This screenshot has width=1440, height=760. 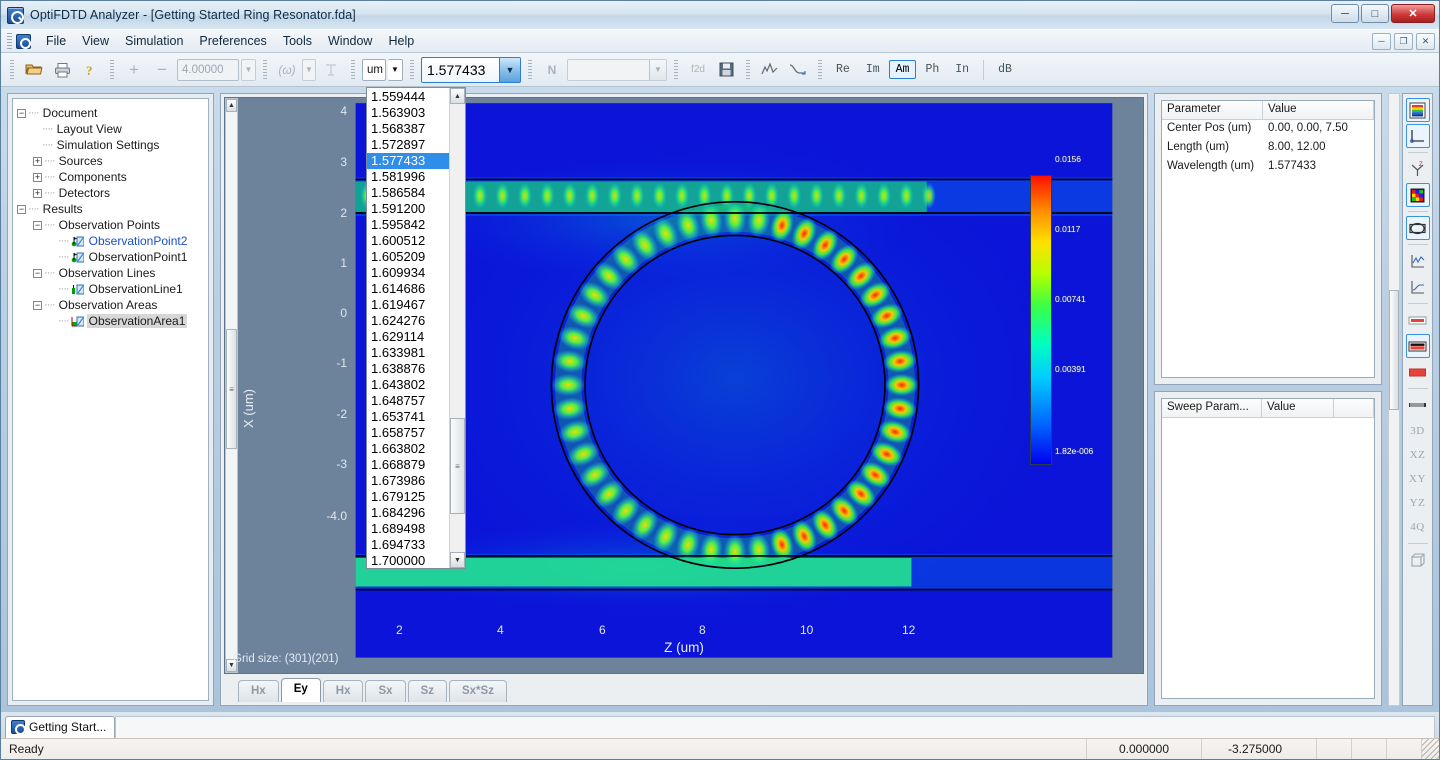 What do you see at coordinates (110, 129) in the screenshot?
I see `tree-node: ···· Layout View` at bounding box center [110, 129].